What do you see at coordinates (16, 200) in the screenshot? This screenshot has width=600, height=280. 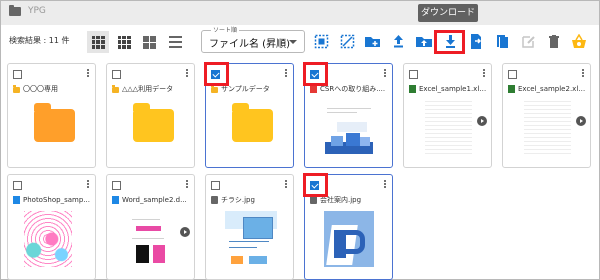 I see `document-icon` at bounding box center [16, 200].